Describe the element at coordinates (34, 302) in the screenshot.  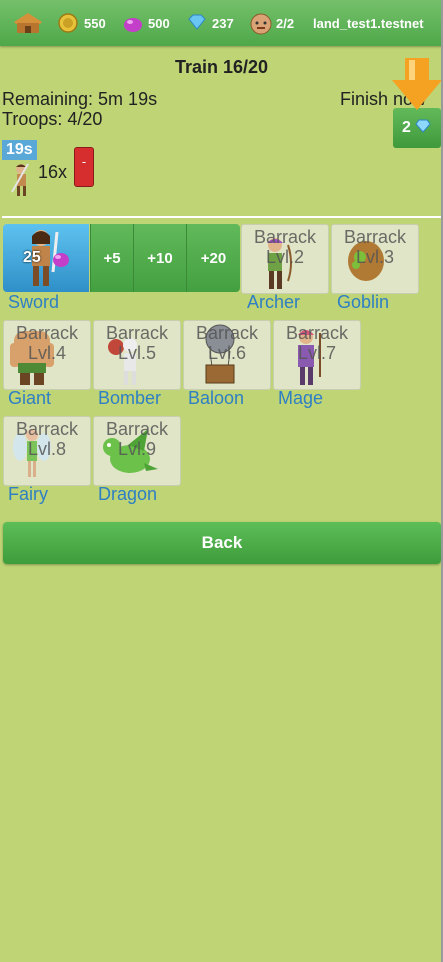
I see `troop-name-sword: Sword` at that location.